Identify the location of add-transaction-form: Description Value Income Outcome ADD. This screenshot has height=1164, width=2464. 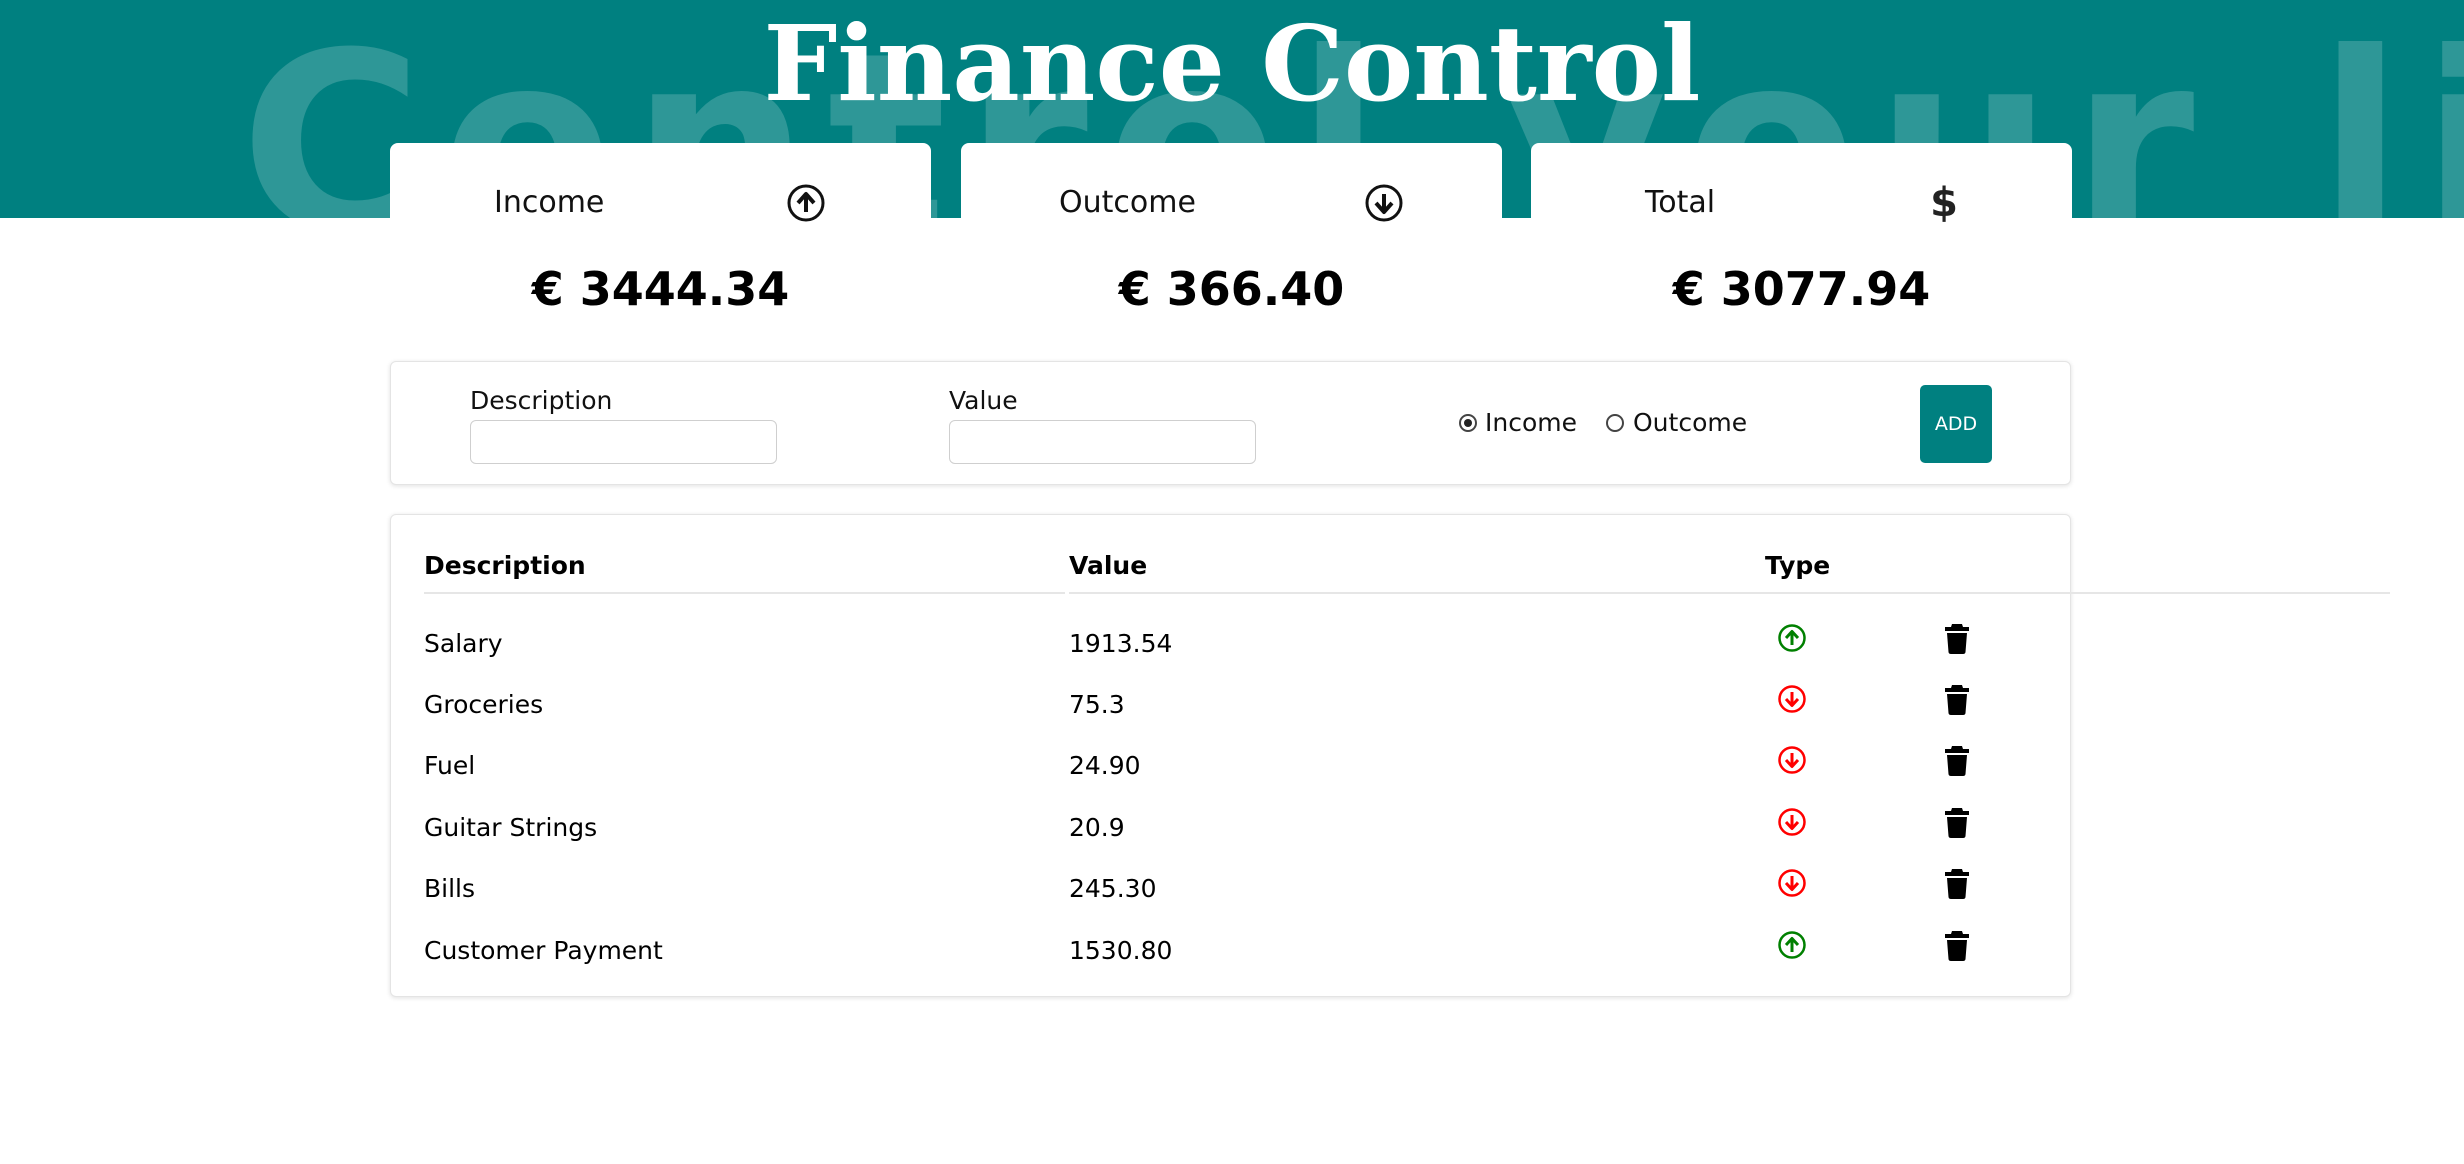
(1230, 423).